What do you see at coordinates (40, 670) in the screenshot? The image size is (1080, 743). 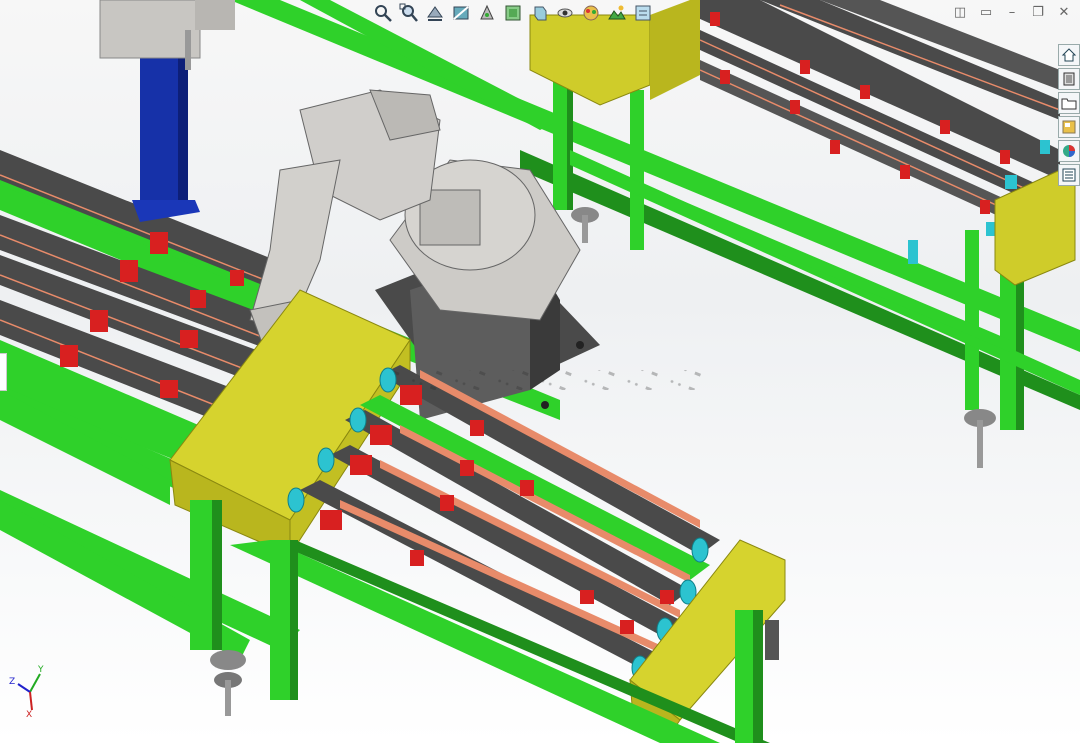 I see `triad-y-label: Y` at bounding box center [40, 670].